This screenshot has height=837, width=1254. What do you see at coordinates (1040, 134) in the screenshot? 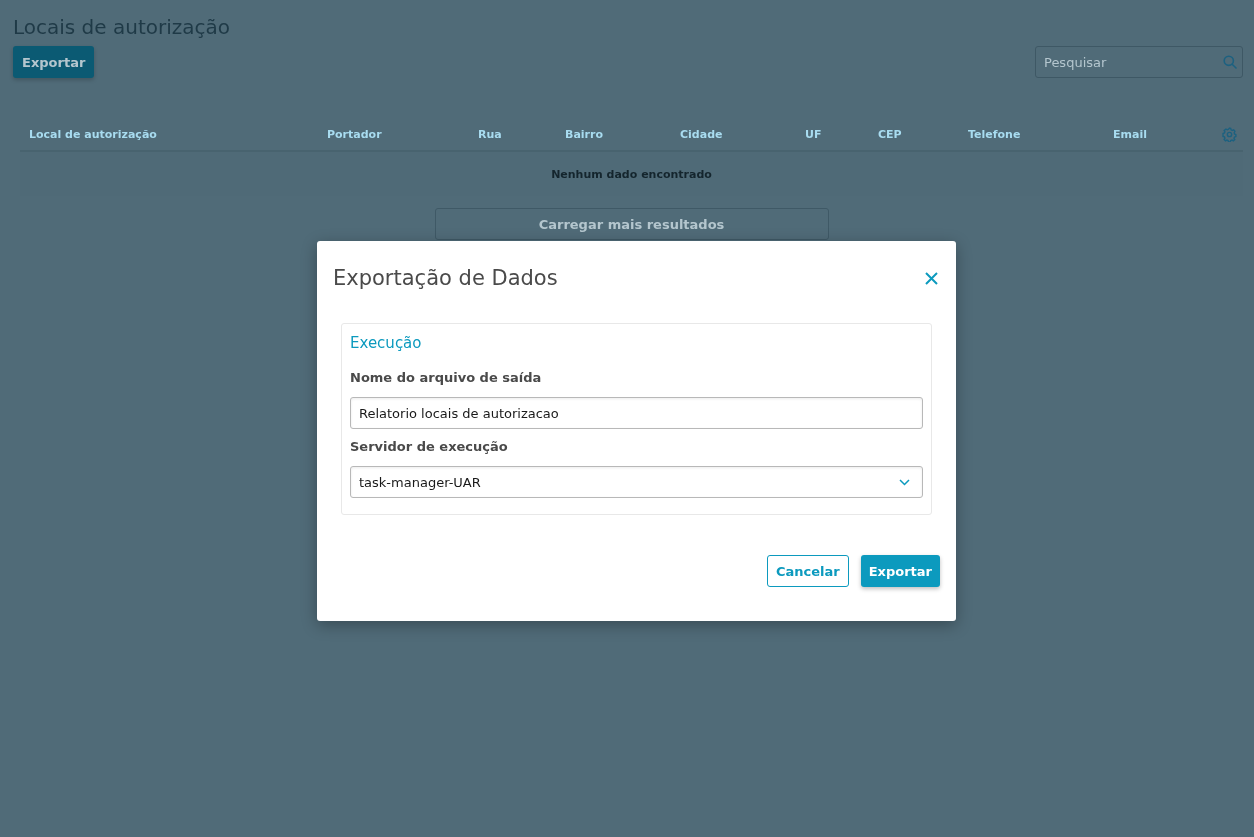
I see `column-header: Telefone` at bounding box center [1040, 134].